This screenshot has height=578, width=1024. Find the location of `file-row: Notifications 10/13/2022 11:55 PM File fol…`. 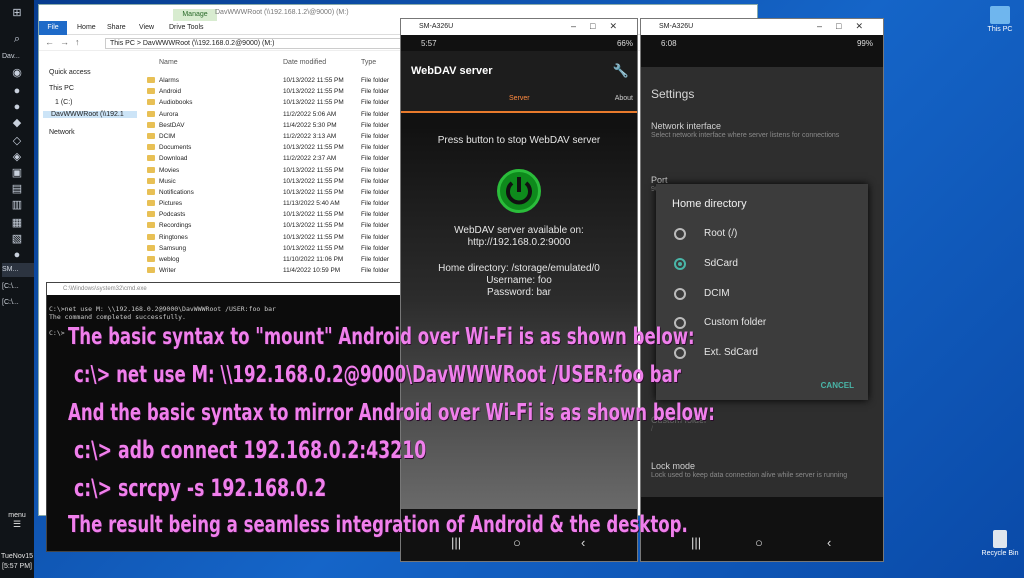

file-row: Notifications 10/13/2022 11:55 PM File fol… is located at coordinates (293, 192).